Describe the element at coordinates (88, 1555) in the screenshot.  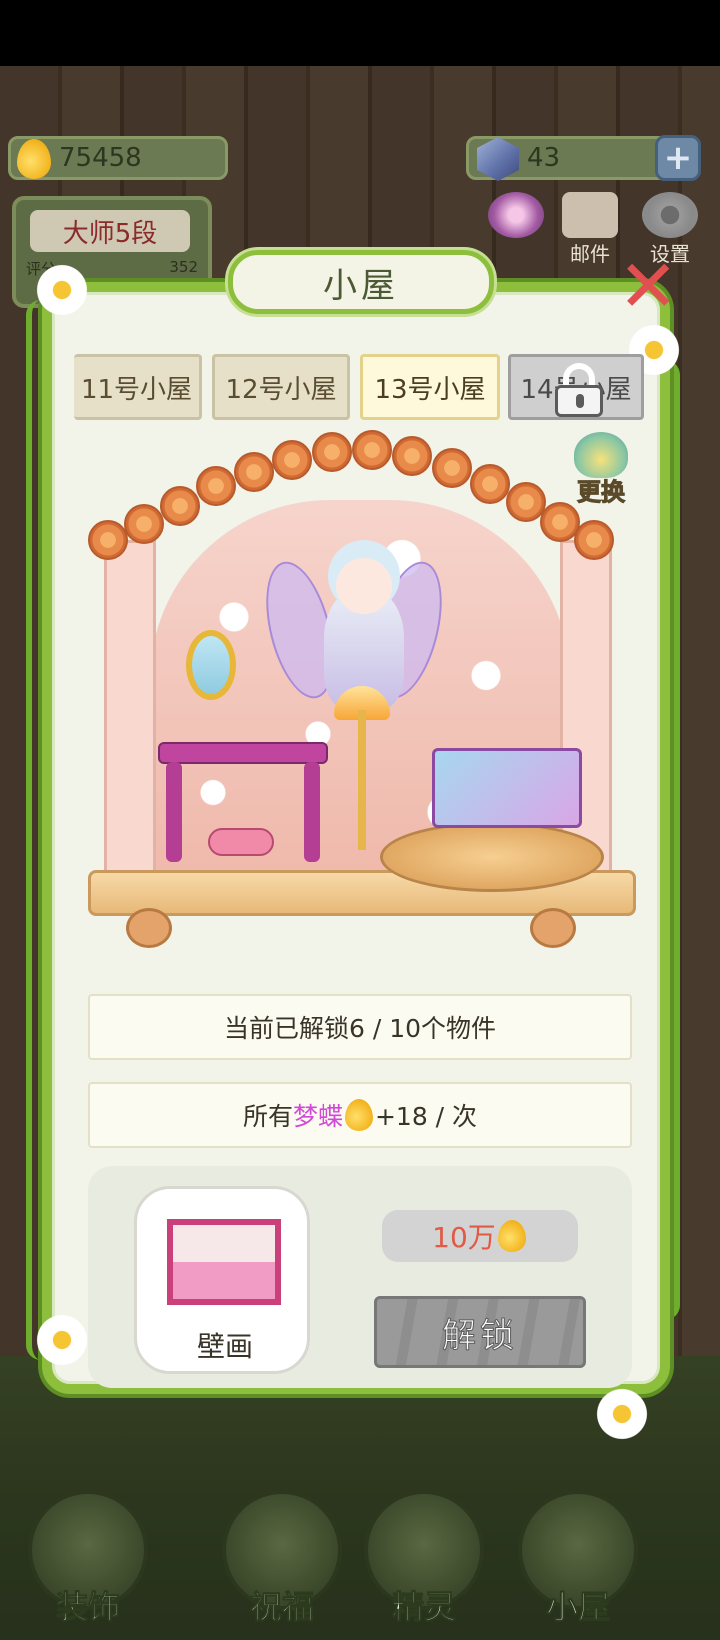
I see `nav-decor: 装饰` at that location.